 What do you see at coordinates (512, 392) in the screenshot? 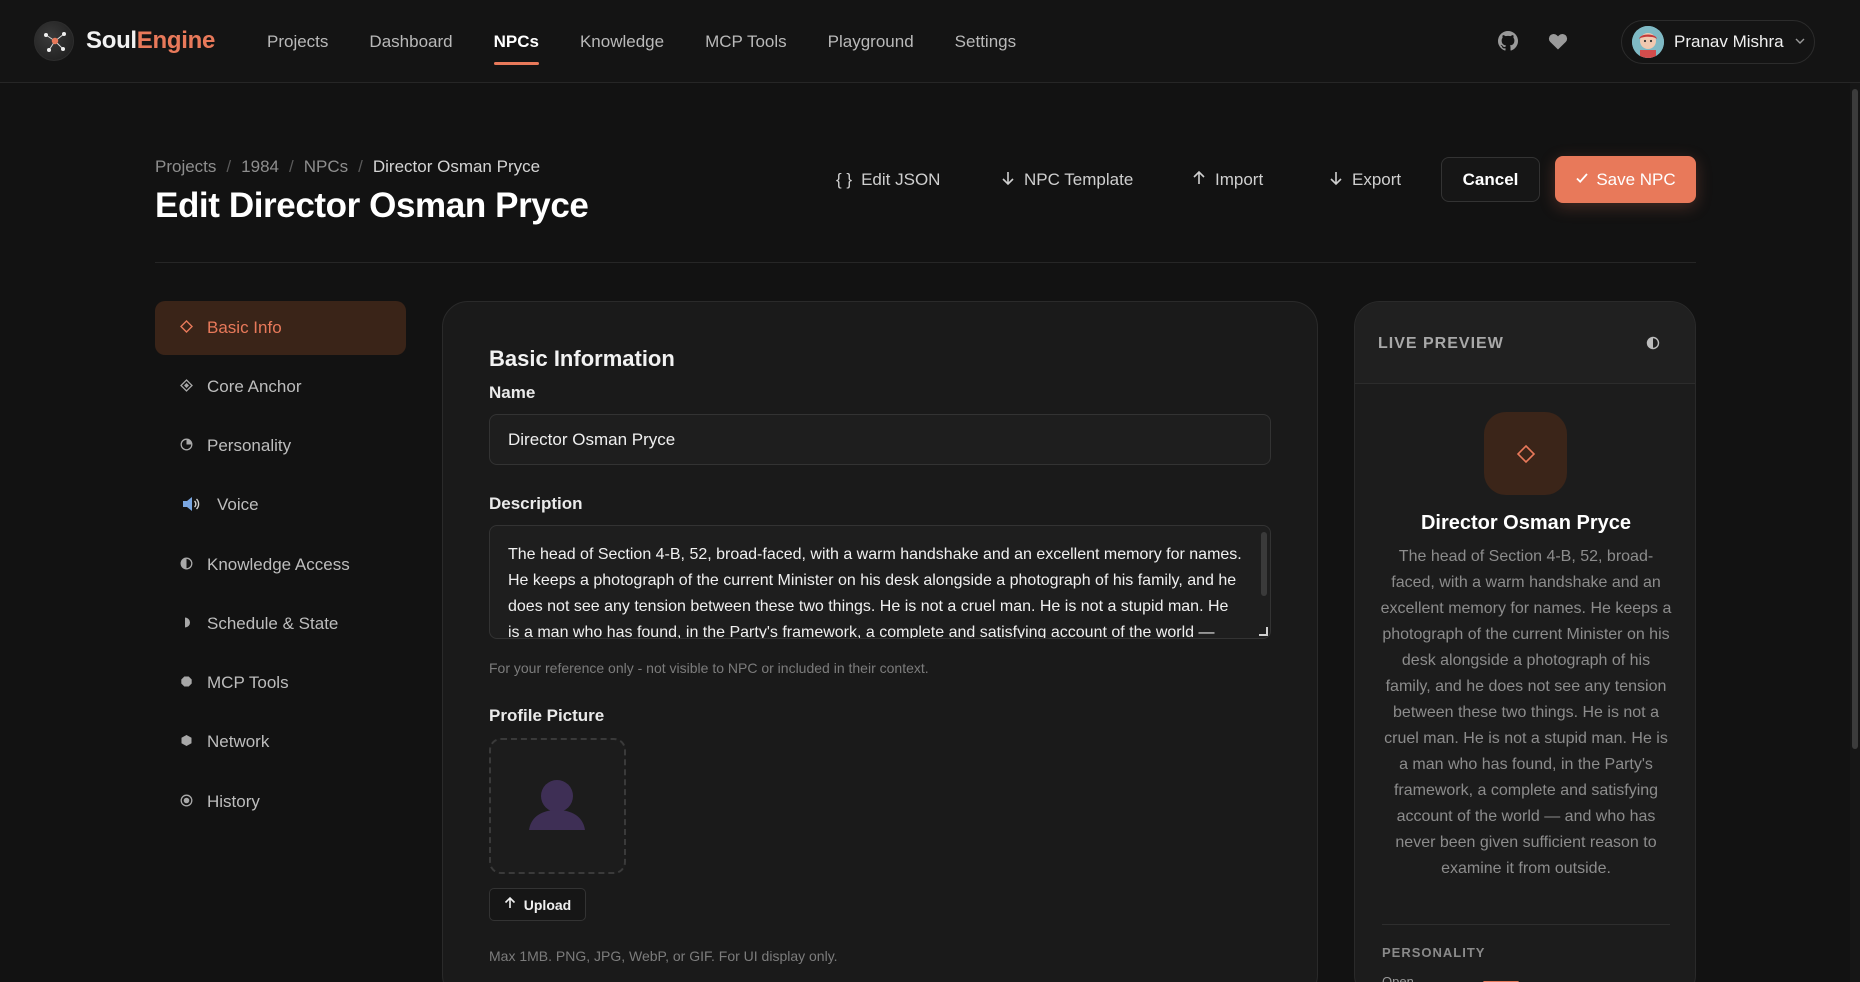
I see `name-label: Name` at bounding box center [512, 392].